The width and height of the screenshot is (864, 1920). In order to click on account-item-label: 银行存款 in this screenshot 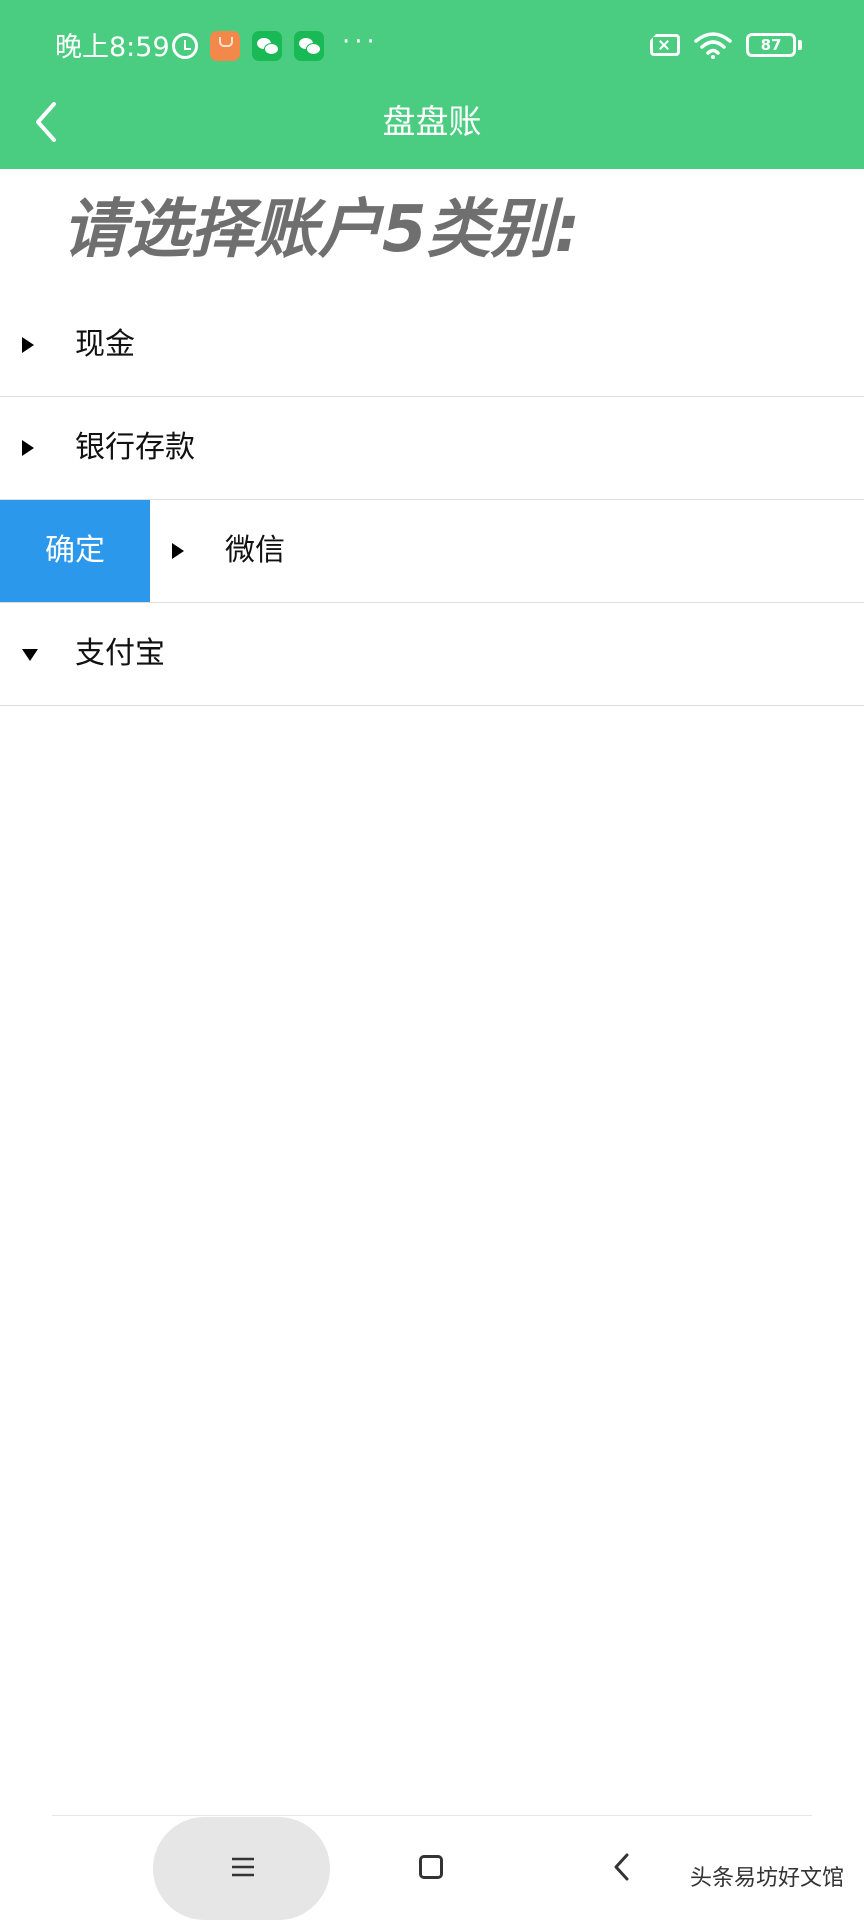, I will do `click(135, 447)`.